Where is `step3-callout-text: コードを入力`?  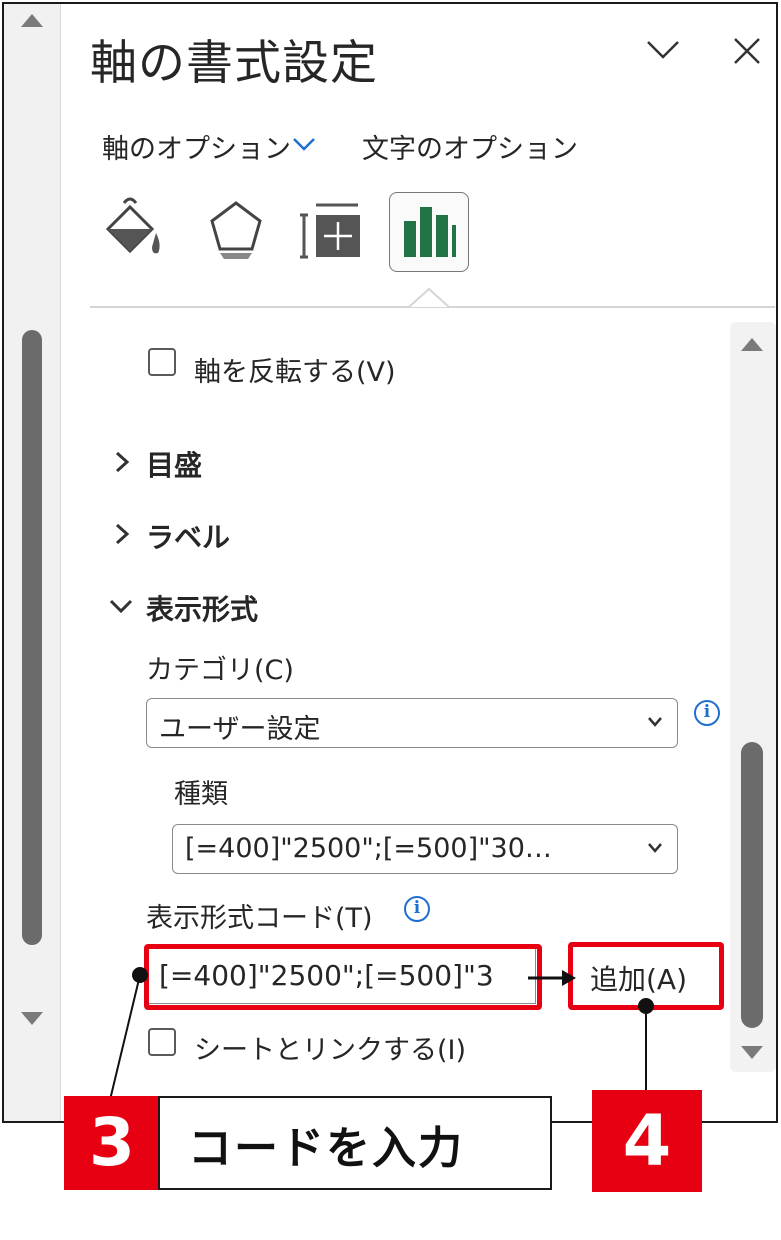 step3-callout-text: コードを入力 is located at coordinates (326, 1148).